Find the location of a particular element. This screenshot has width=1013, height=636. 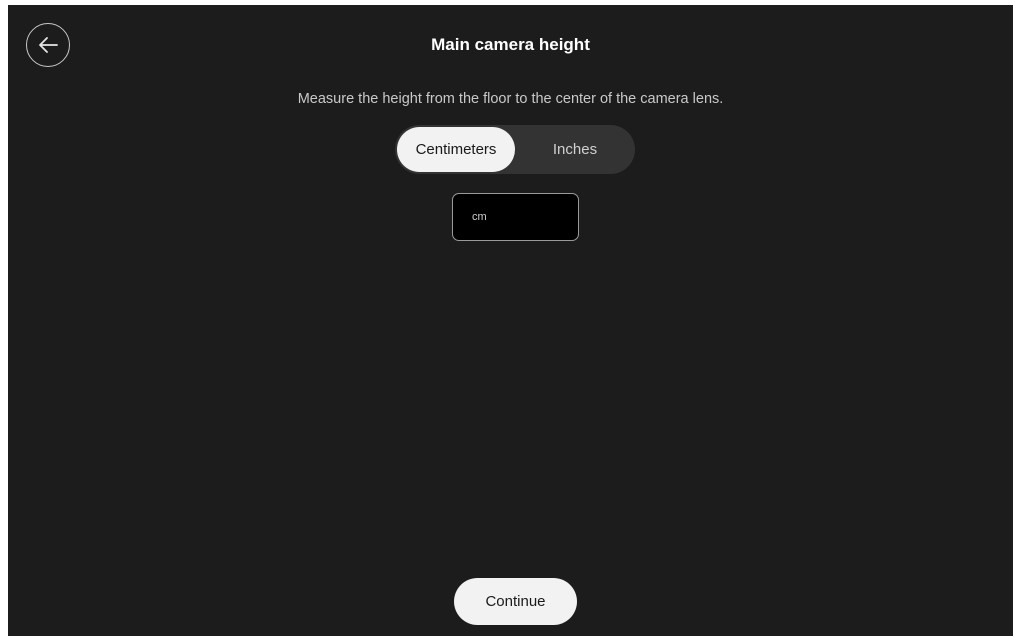

unit-option-inches: Inches is located at coordinates (575, 149).